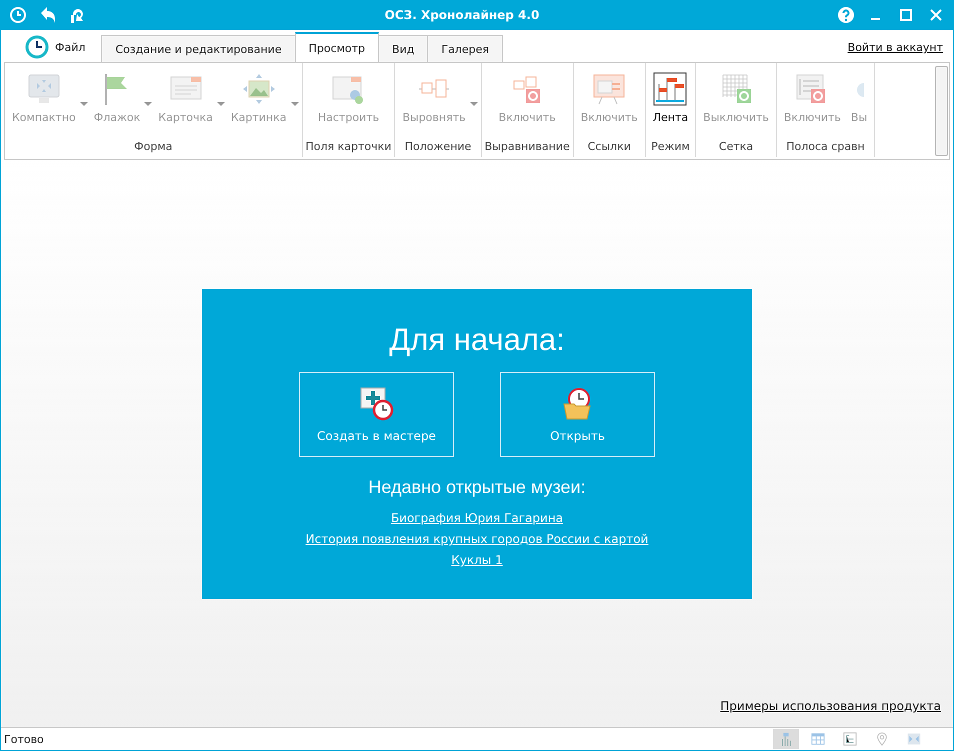  What do you see at coordinates (462, 15) in the screenshot?
I see `window-title: ОСЗ. Хронолайнер 4.0` at bounding box center [462, 15].